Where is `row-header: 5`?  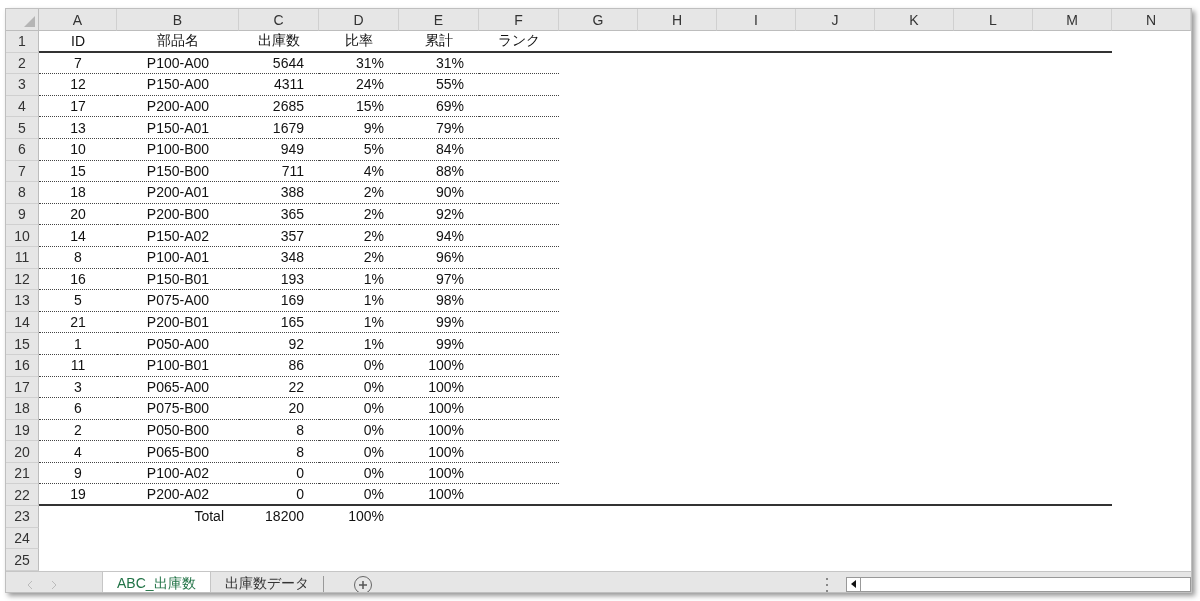 row-header: 5 is located at coordinates (22, 128).